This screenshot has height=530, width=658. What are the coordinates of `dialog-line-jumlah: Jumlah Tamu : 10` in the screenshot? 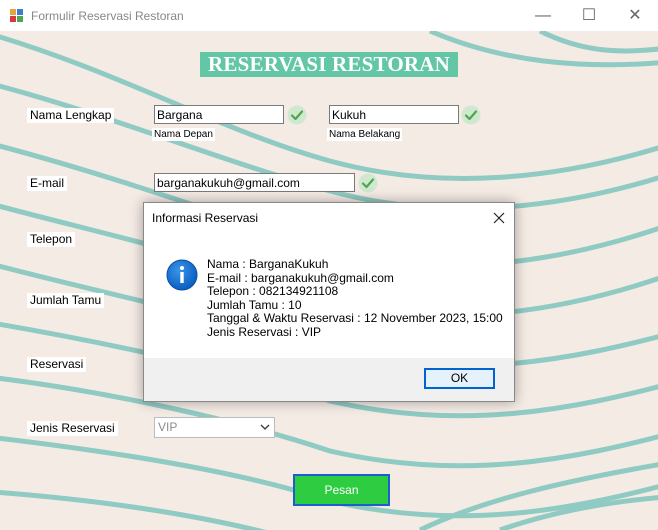 It's located at (254, 304).